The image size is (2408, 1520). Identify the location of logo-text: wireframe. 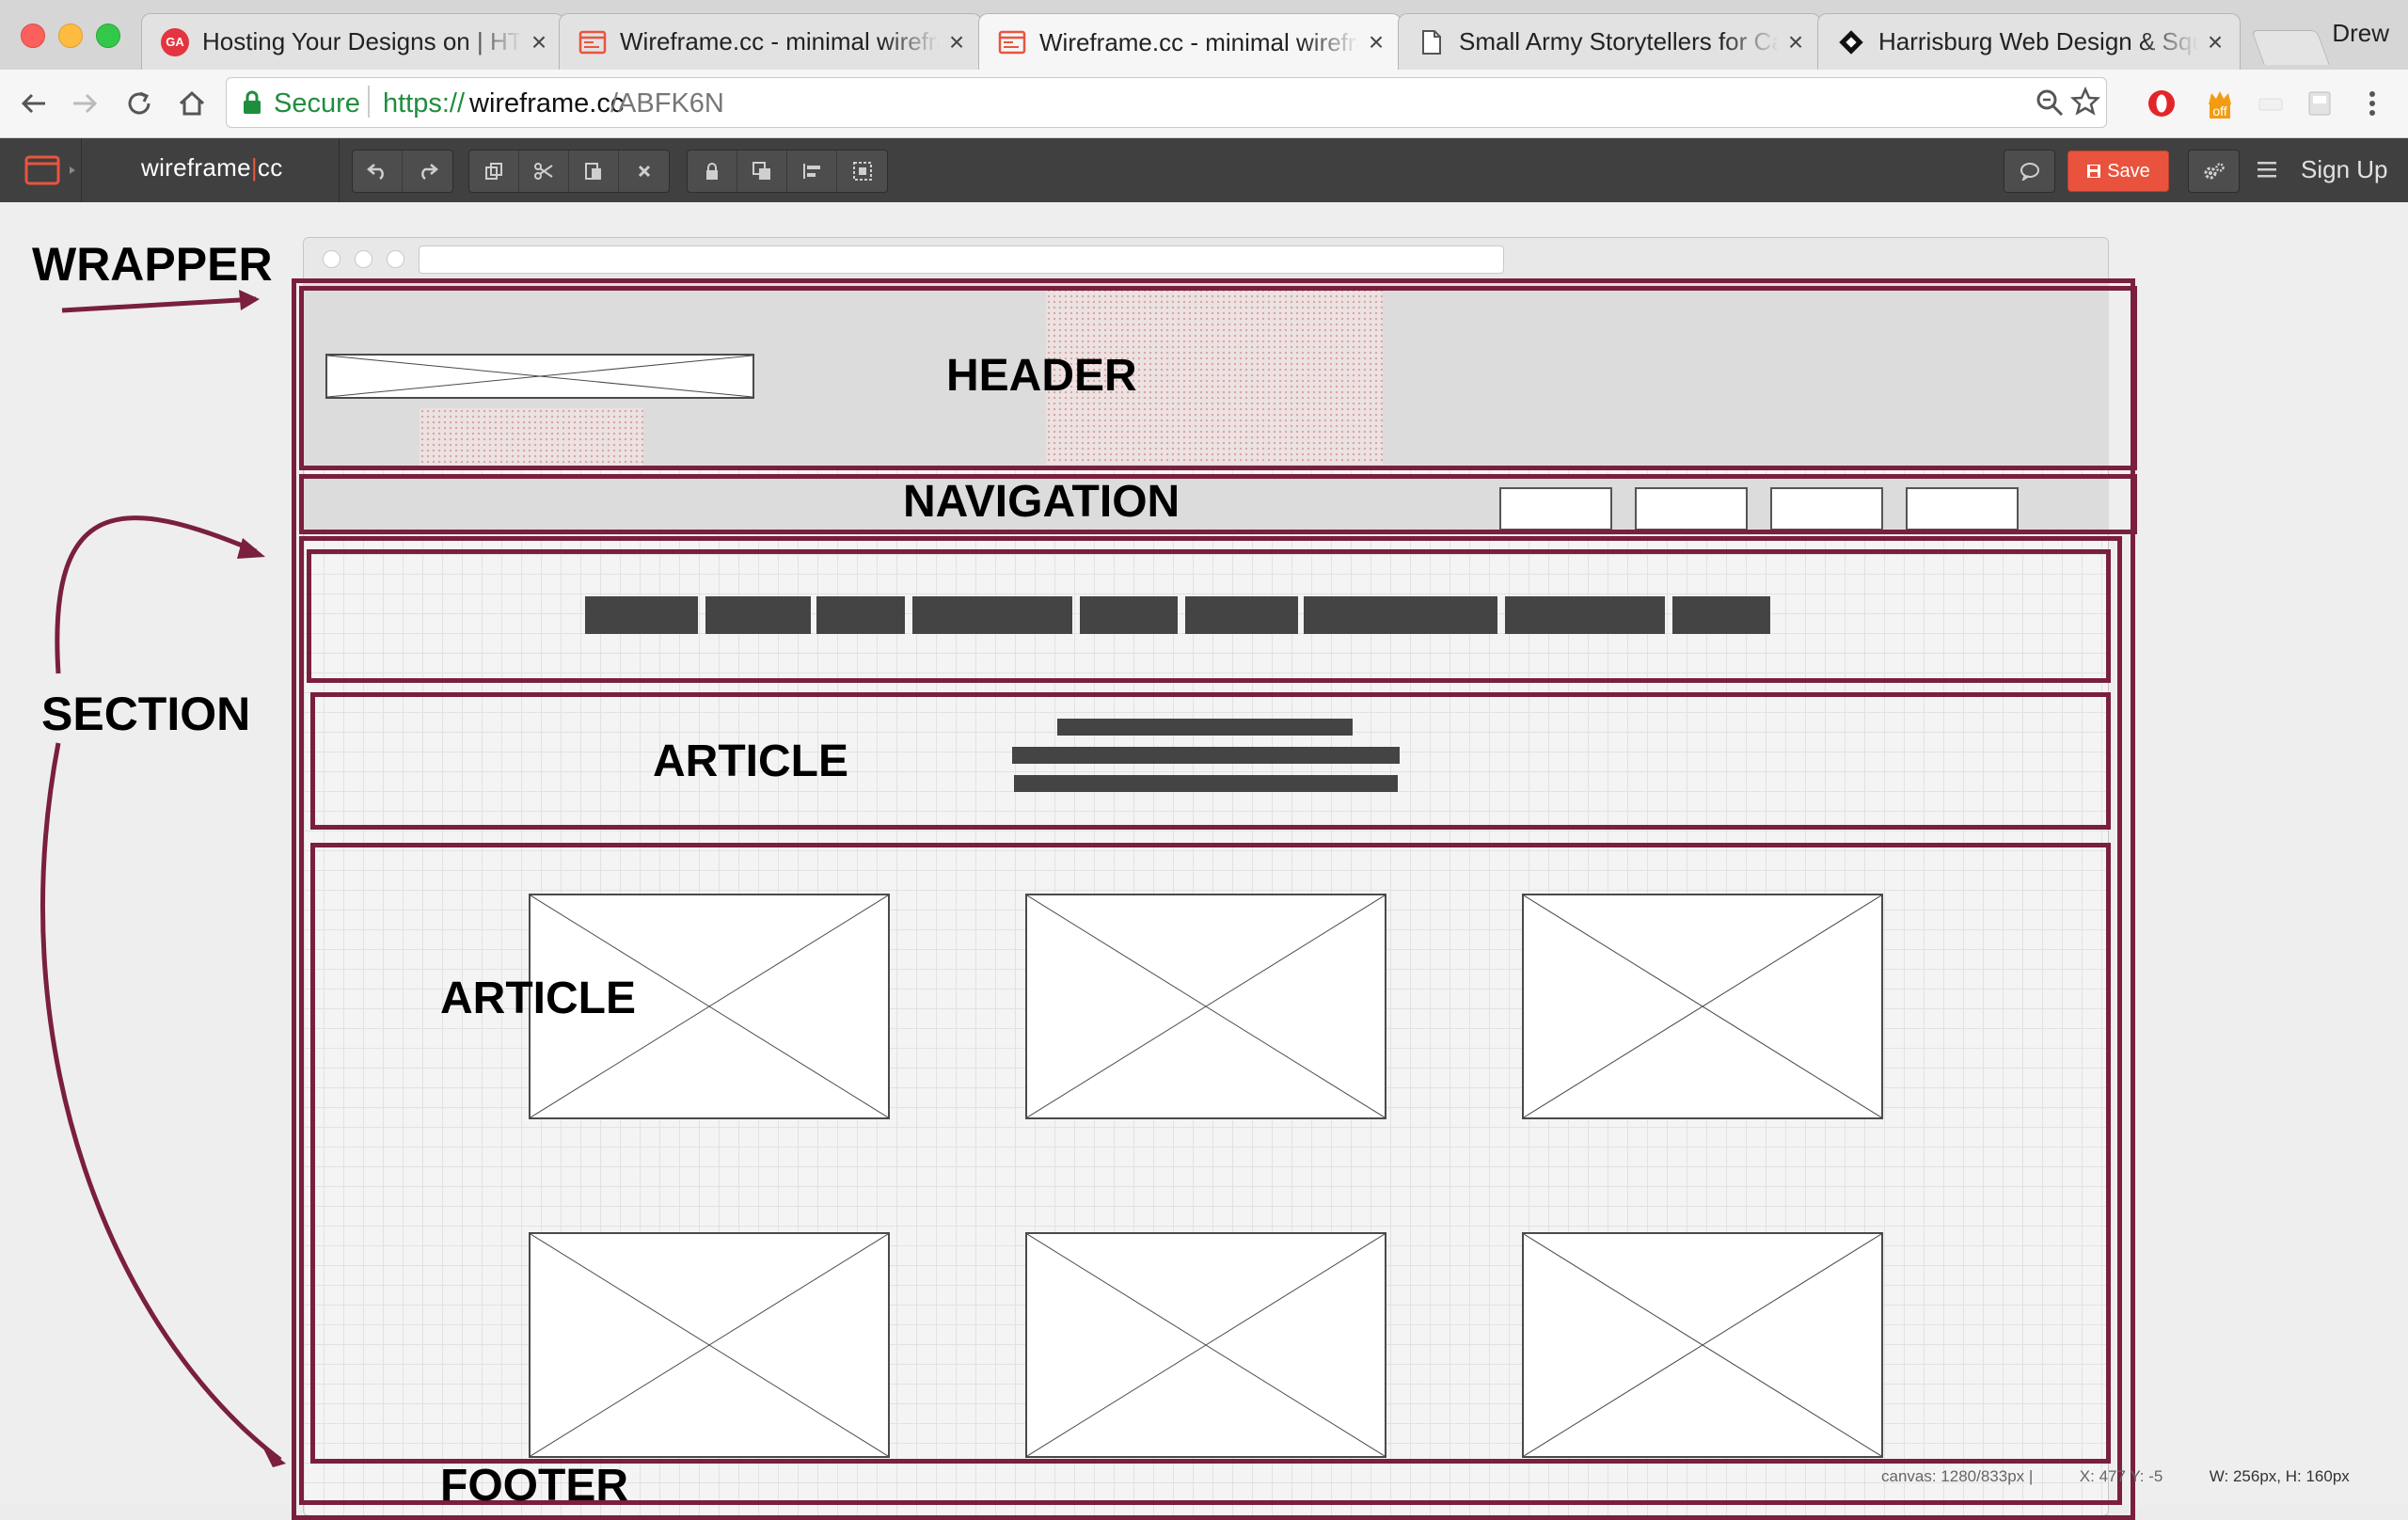
(196, 167).